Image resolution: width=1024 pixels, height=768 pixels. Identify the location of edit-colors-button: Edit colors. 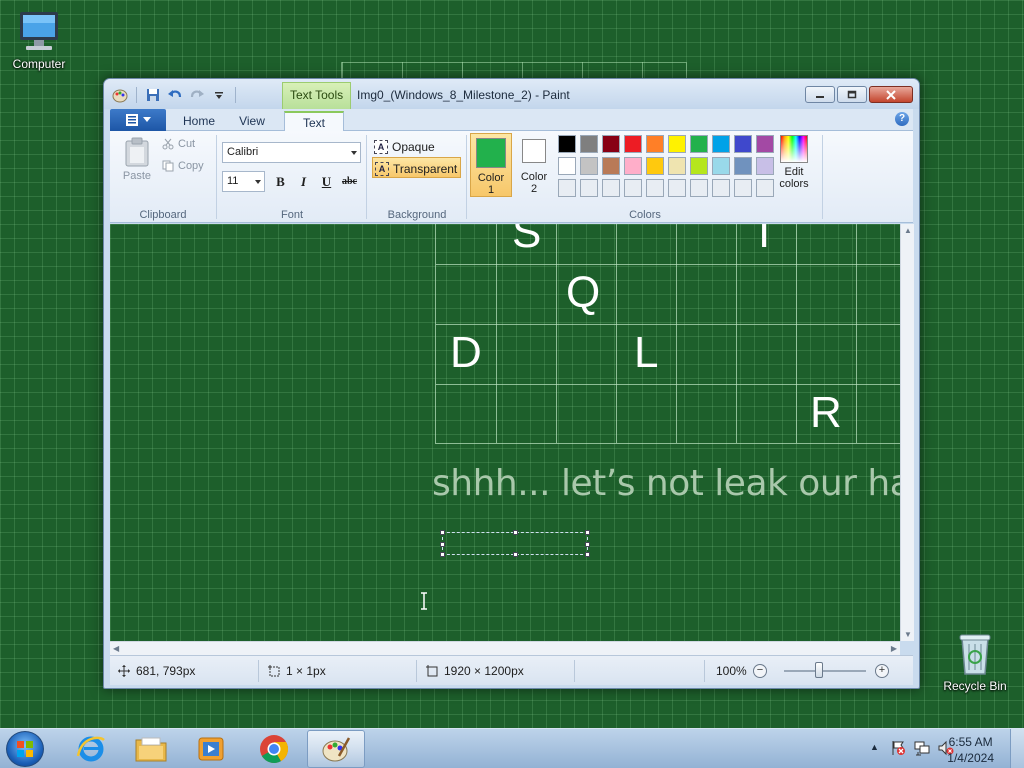
(794, 162).